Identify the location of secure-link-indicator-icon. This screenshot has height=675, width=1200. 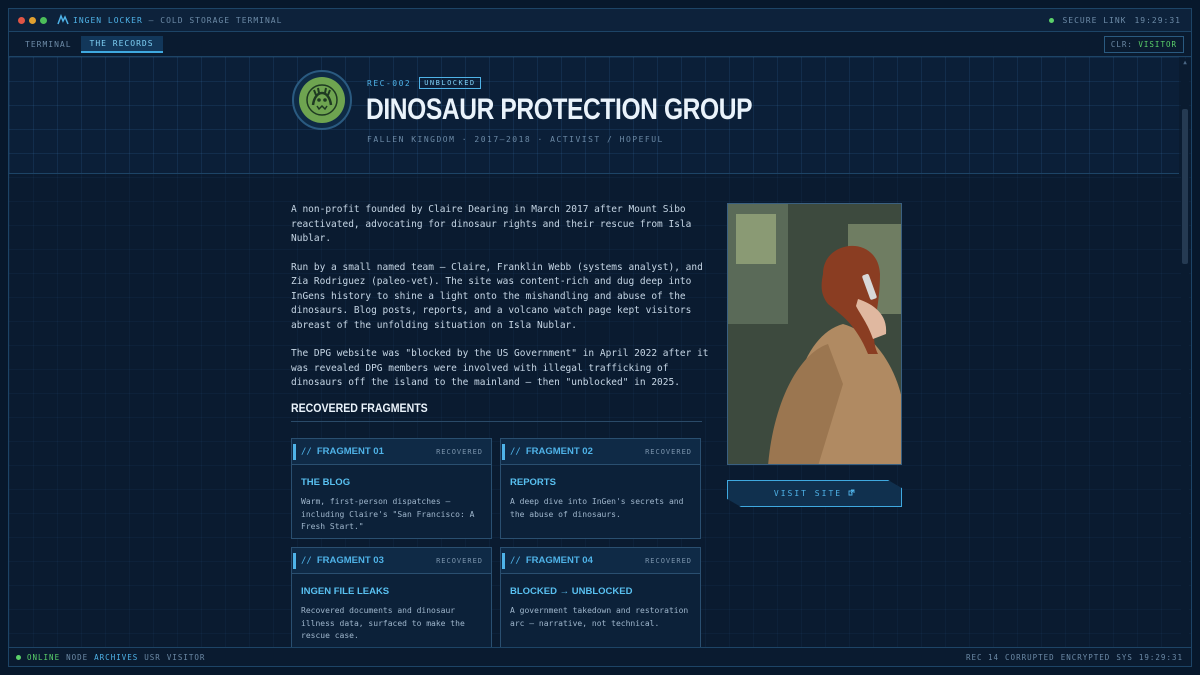
(1052, 20).